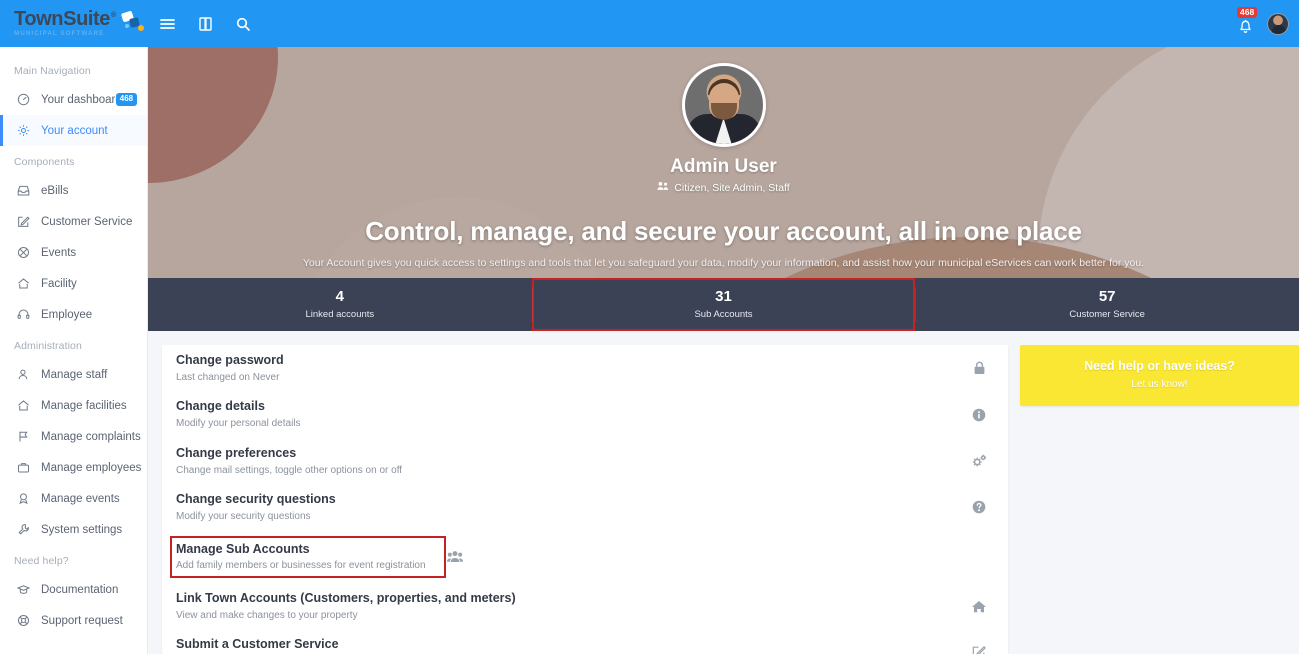 Image resolution: width=1299 pixels, height=654 pixels. What do you see at coordinates (220, 406) in the screenshot?
I see `option-title: Change details` at bounding box center [220, 406].